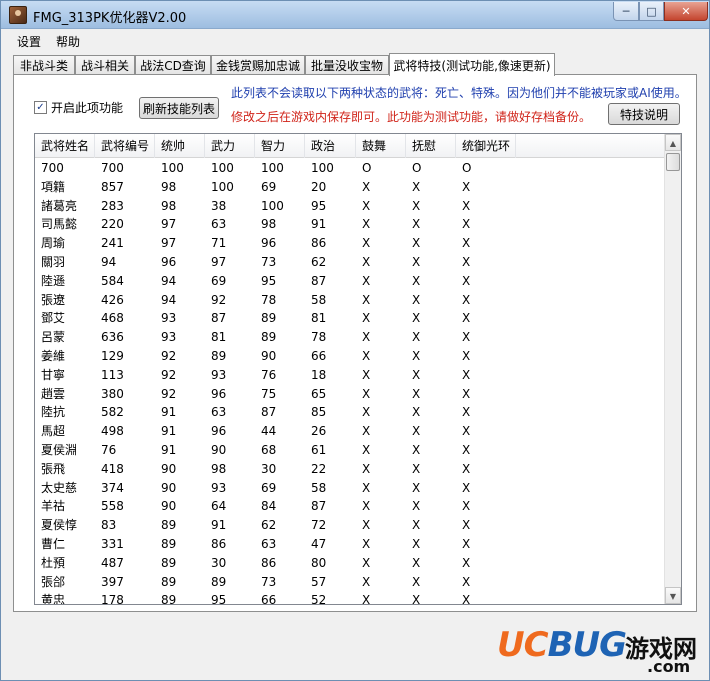 Image resolution: width=710 pixels, height=681 pixels. What do you see at coordinates (78, 107) in the screenshot?
I see `enable-feature-checkbox: ✓ 开启此项功能` at bounding box center [78, 107].